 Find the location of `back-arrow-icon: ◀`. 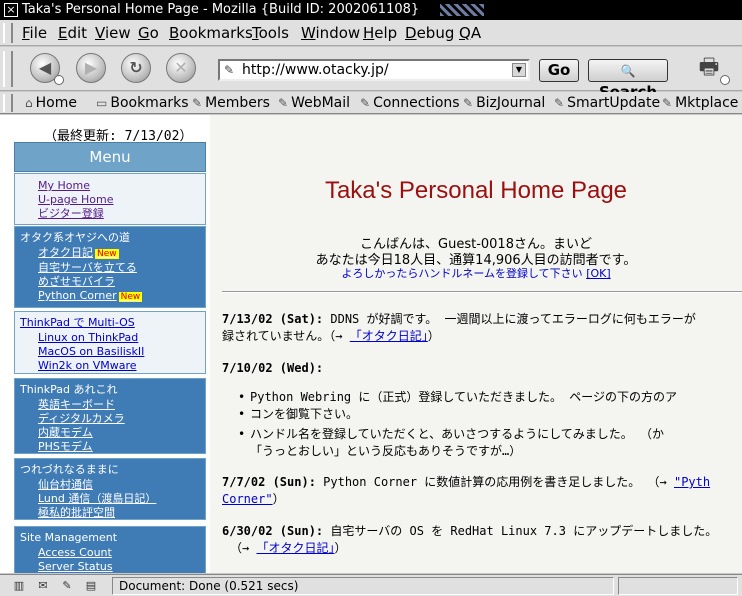

back-arrow-icon: ◀ is located at coordinates (45, 67).